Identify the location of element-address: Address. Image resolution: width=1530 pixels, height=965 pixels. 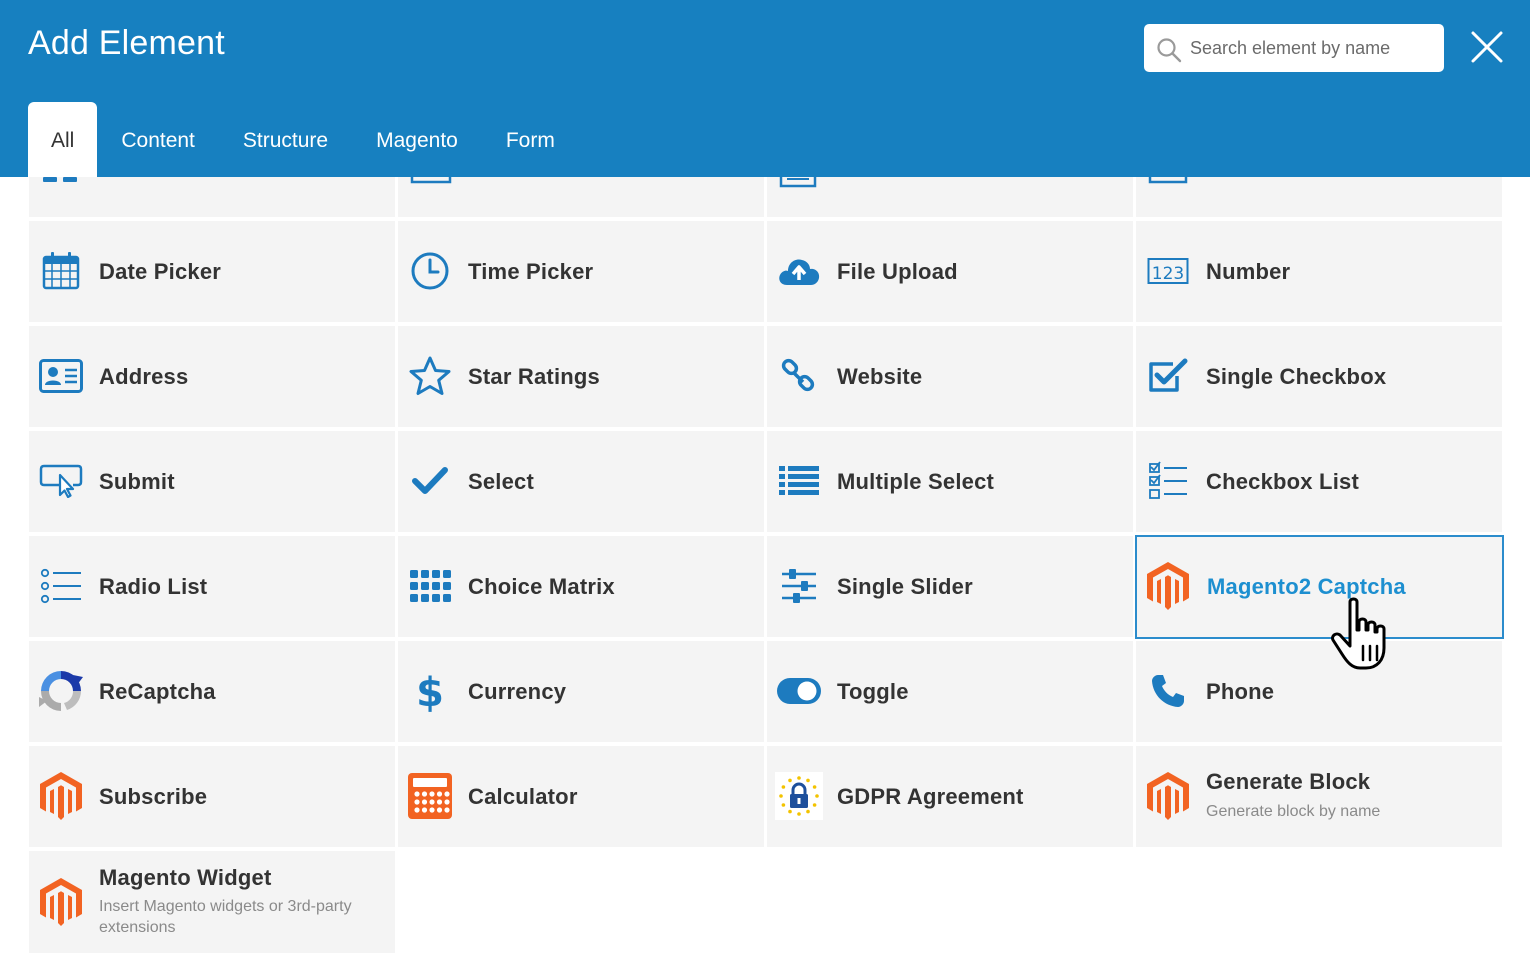
(212, 376).